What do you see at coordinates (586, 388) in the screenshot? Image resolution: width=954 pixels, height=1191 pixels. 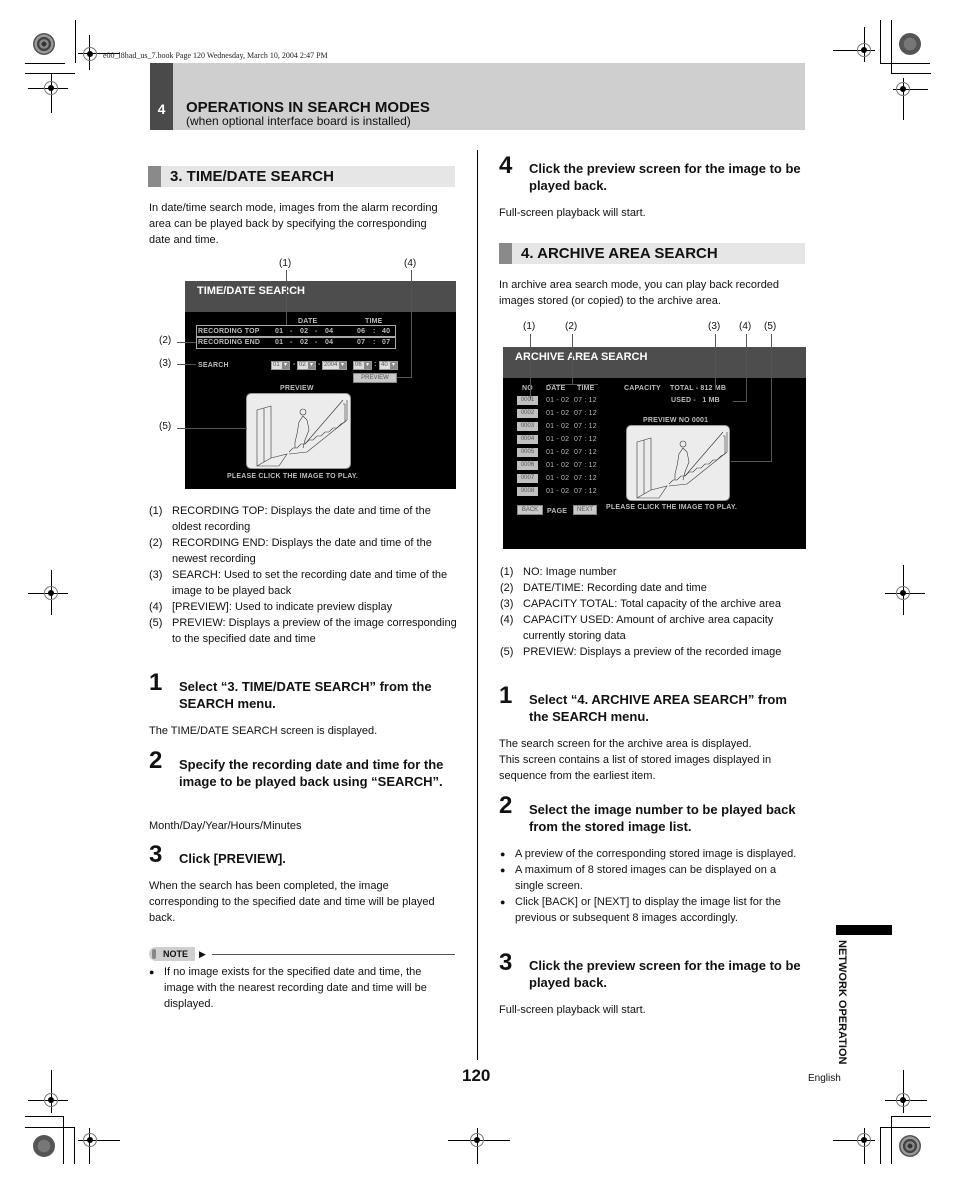 I see `col-time: TIME` at bounding box center [586, 388].